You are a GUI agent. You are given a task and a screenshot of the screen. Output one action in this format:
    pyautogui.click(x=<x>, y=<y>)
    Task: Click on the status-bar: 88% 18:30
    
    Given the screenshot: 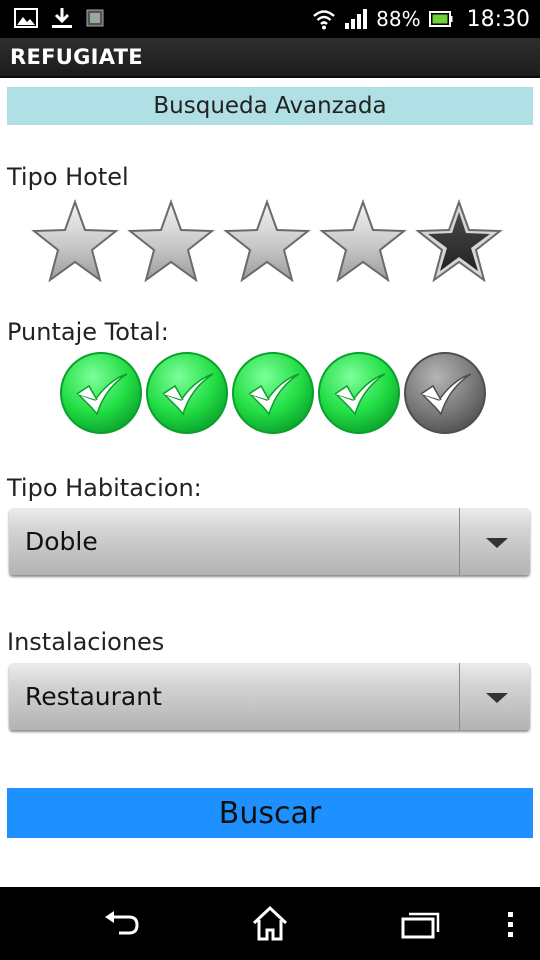 What is the action you would take?
    pyautogui.click(x=270, y=19)
    